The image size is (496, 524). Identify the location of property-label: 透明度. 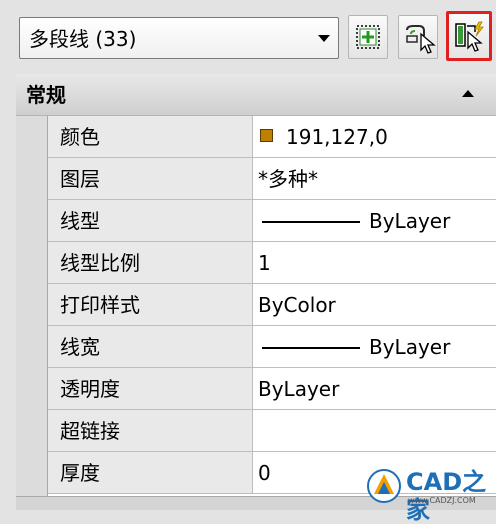
(90, 389).